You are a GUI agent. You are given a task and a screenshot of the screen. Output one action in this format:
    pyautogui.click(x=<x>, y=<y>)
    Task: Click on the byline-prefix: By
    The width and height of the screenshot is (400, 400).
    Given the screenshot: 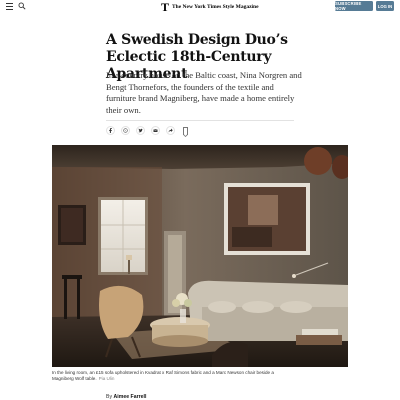 What is the action you would take?
    pyautogui.click(x=109, y=397)
    